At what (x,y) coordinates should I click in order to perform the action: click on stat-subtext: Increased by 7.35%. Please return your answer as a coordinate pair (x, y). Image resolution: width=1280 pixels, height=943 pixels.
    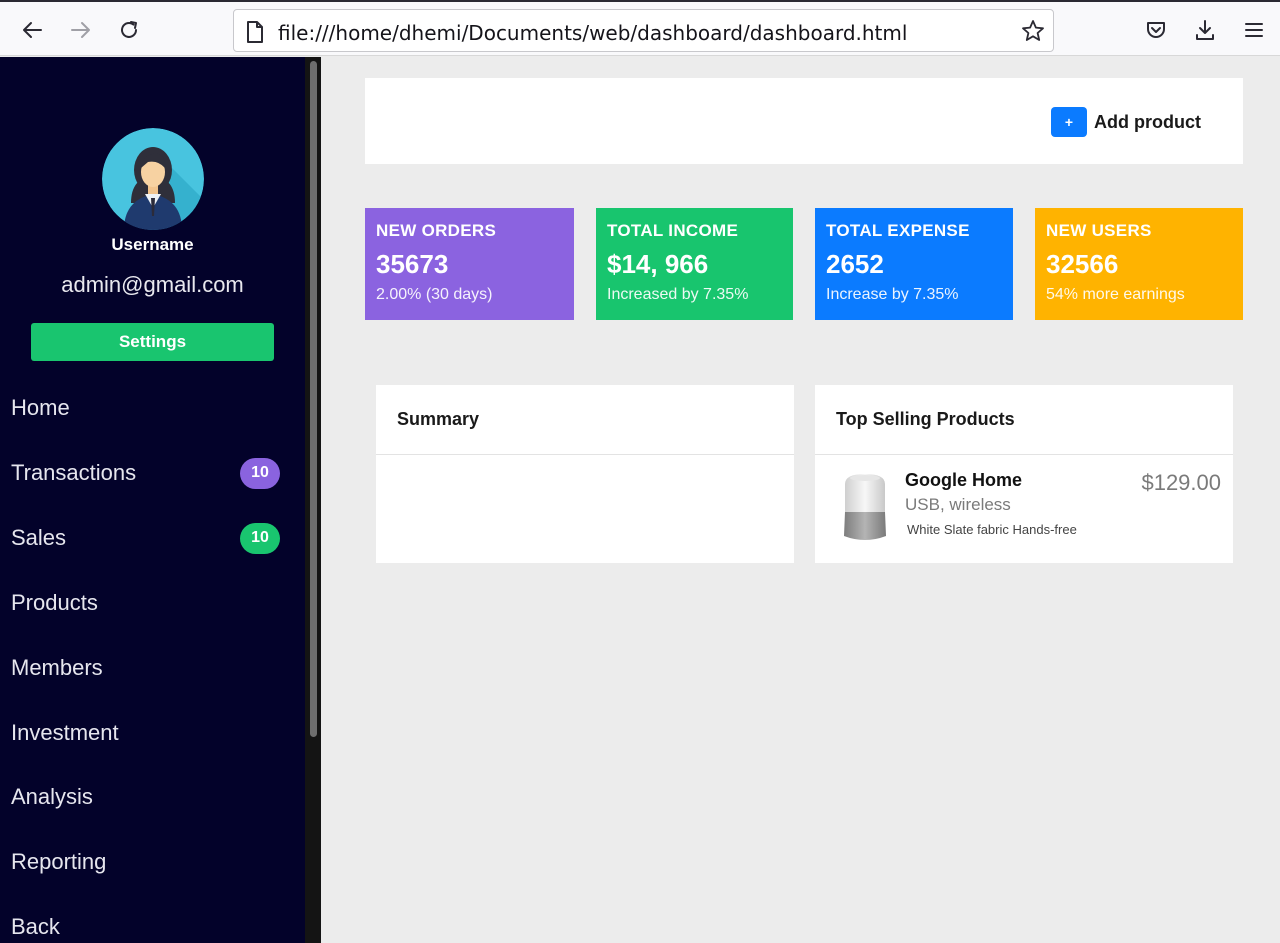
    Looking at the image, I should click on (678, 294).